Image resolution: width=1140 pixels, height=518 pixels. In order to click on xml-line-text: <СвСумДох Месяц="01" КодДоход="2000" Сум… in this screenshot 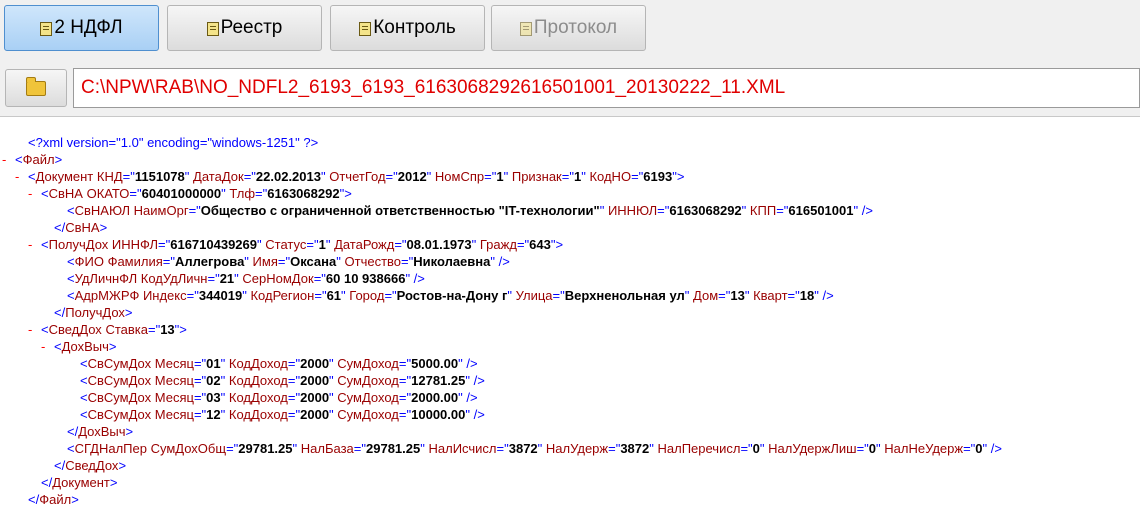, I will do `click(279, 363)`.